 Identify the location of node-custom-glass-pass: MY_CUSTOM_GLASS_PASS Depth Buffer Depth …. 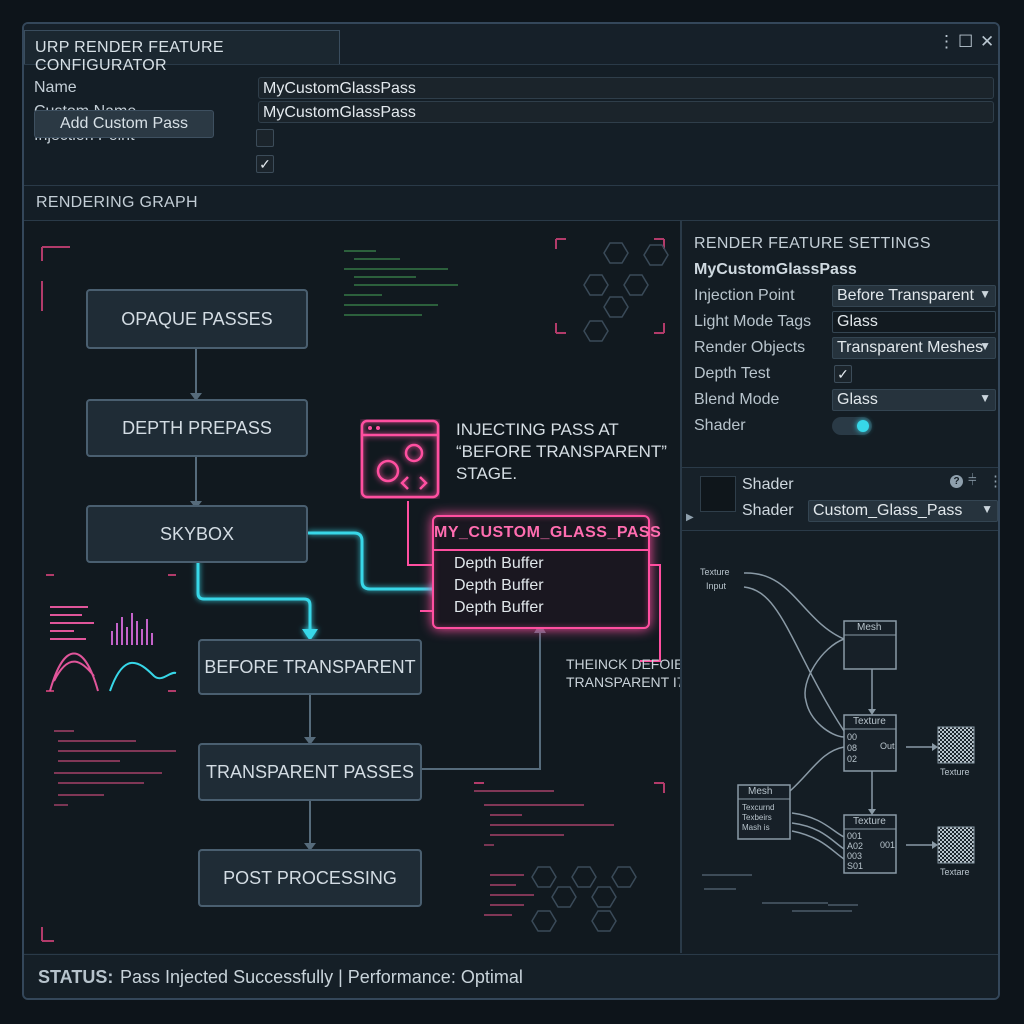
(546, 572).